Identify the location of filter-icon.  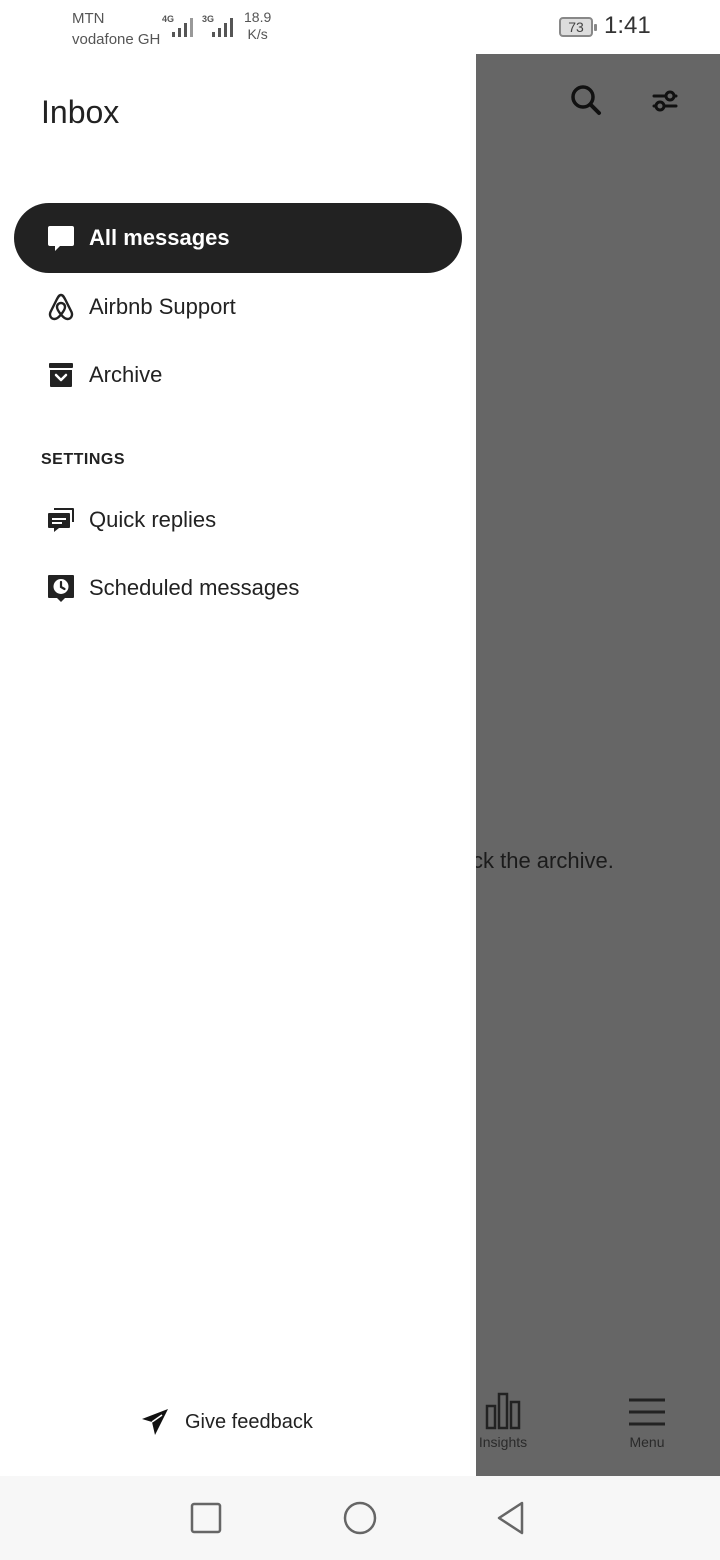
(665, 101).